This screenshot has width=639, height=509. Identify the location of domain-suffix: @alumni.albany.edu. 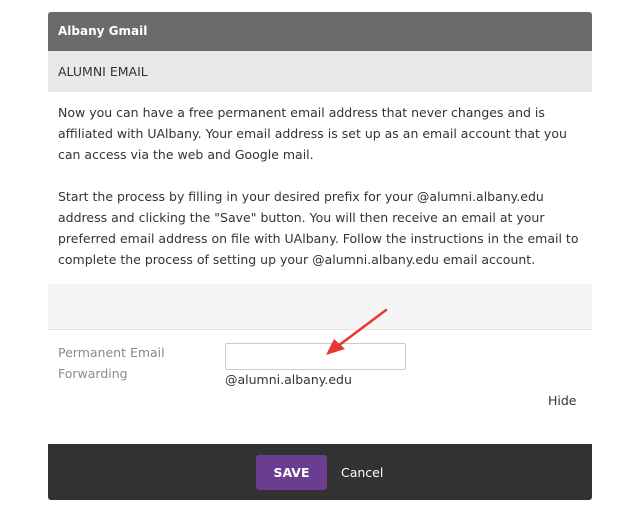
(288, 379).